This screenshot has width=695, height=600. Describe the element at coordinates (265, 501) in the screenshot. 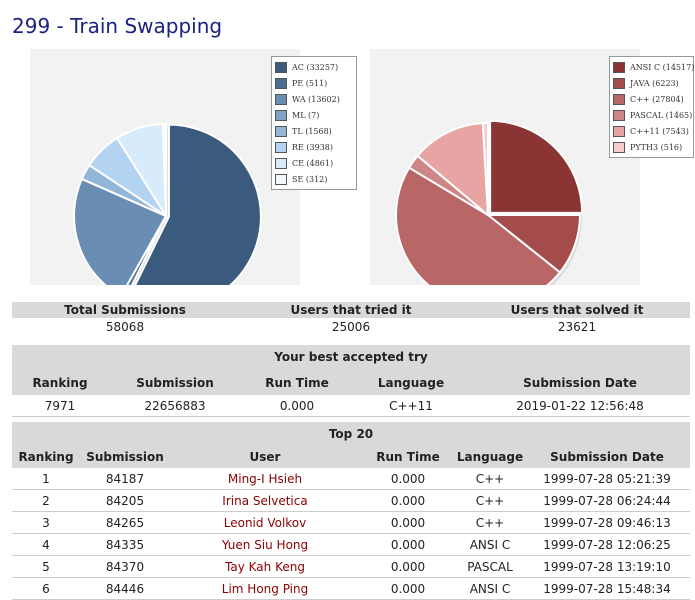

I see `user-link: Irina Selvetica` at that location.